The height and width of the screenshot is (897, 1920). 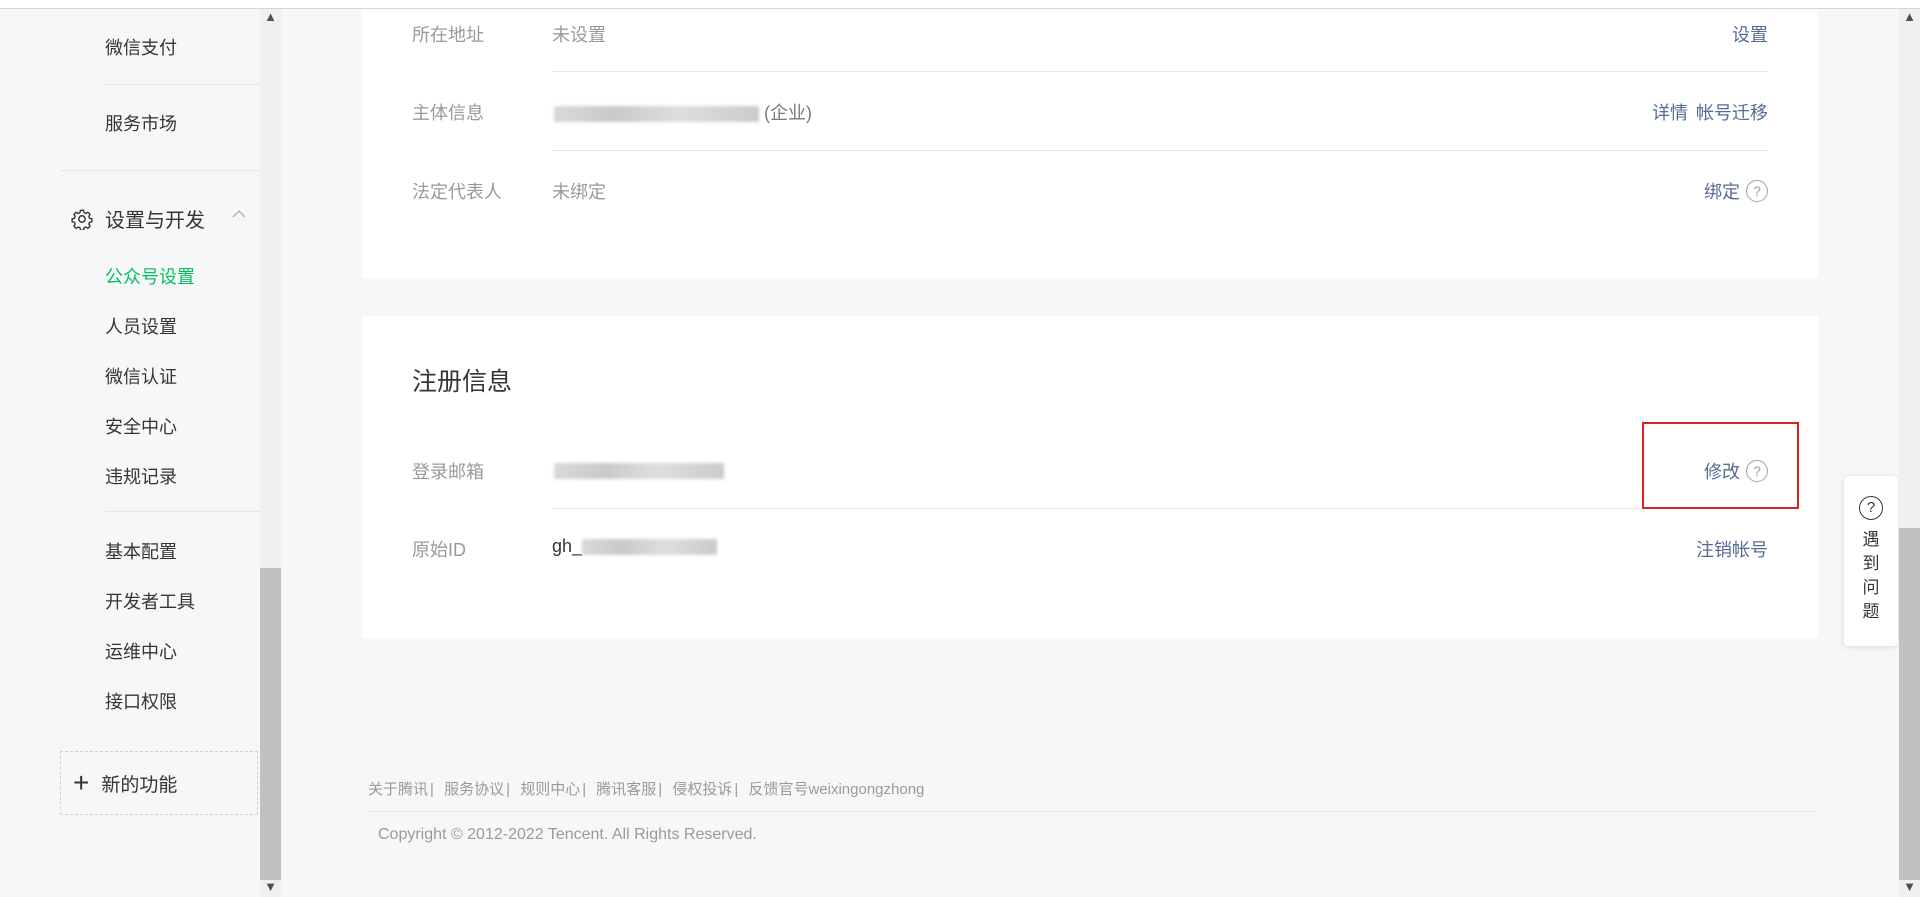 What do you see at coordinates (579, 35) in the screenshot?
I see `address-value: 未设置` at bounding box center [579, 35].